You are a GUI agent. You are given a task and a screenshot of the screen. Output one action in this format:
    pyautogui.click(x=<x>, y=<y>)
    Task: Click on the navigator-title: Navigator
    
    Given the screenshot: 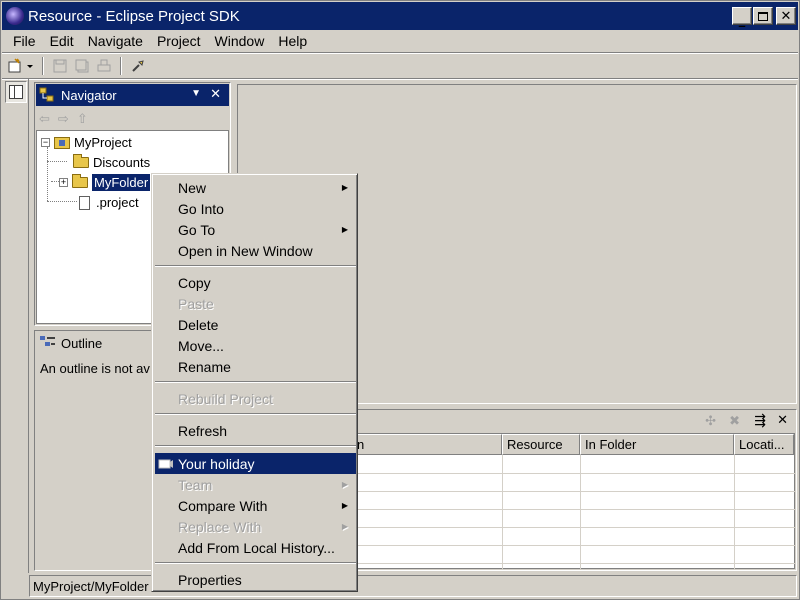 What is the action you would take?
    pyautogui.click(x=89, y=95)
    